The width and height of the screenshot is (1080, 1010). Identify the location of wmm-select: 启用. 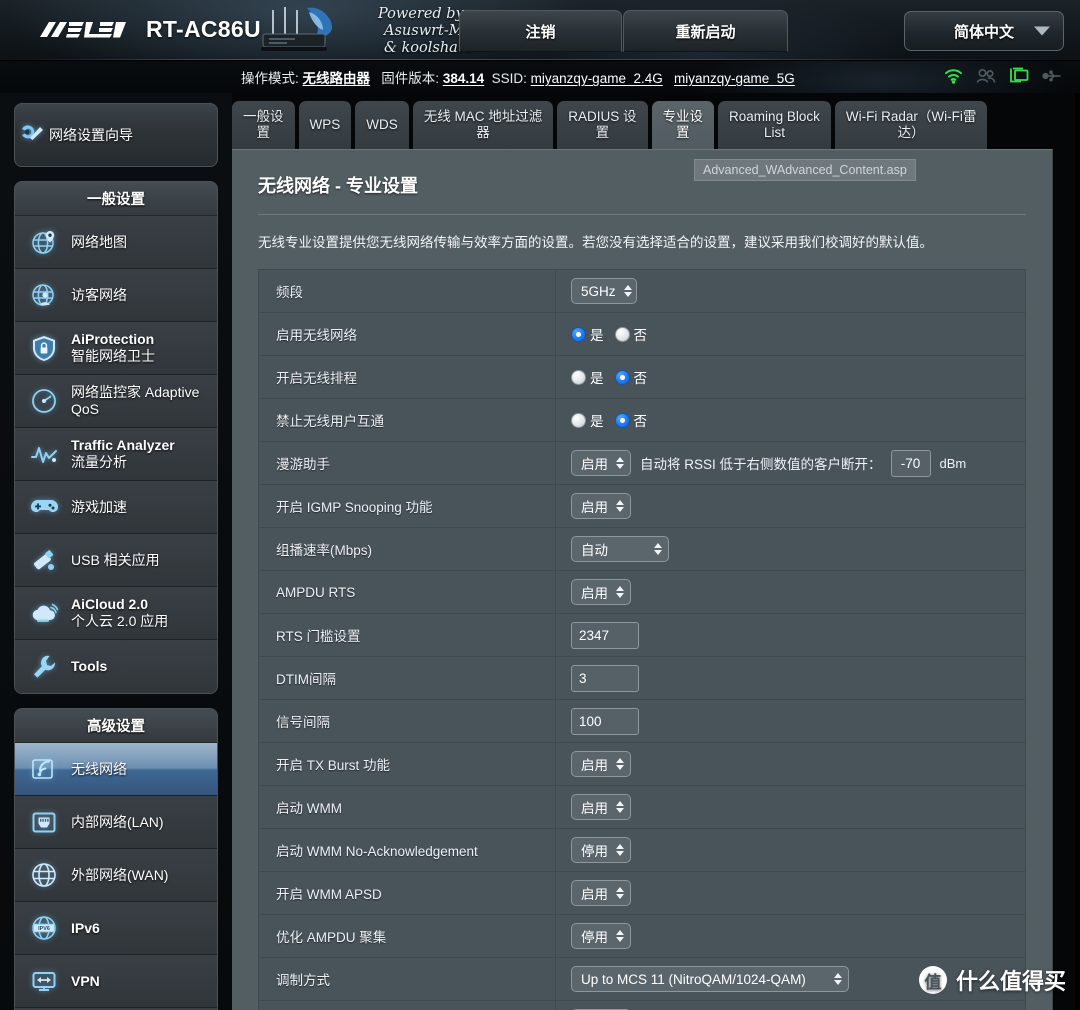
(601, 807).